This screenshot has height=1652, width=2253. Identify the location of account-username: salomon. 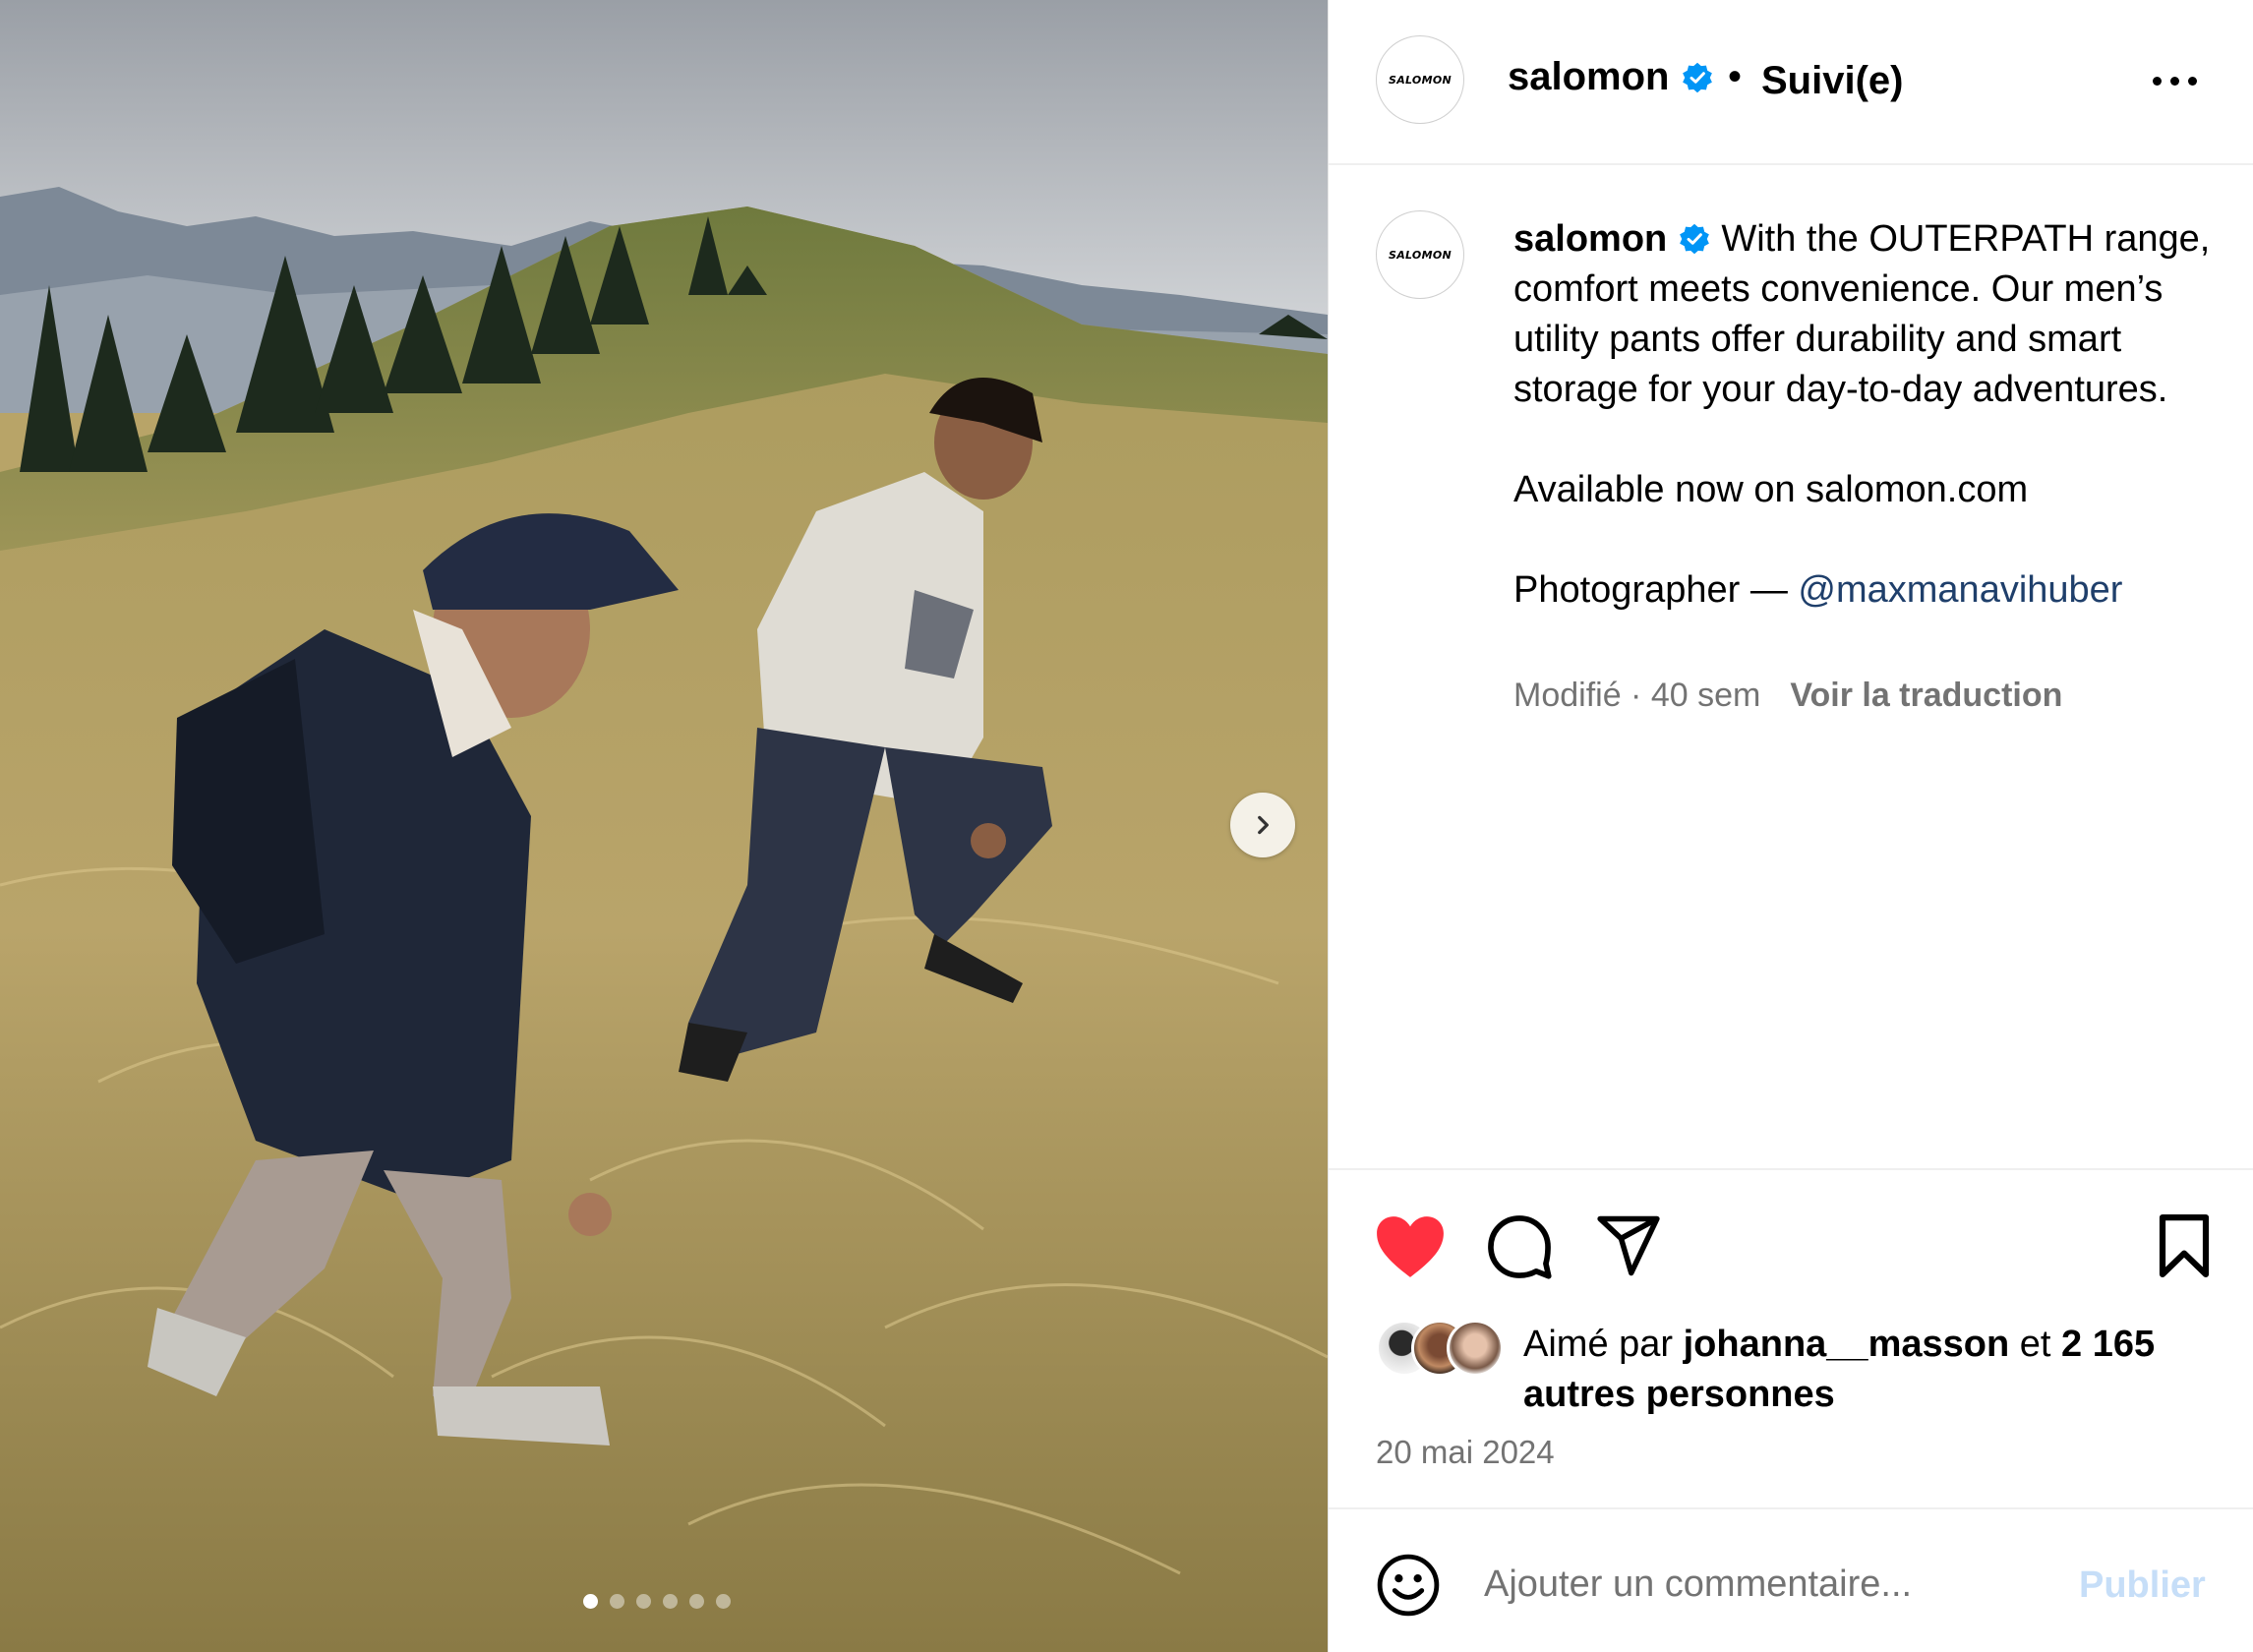
(1611, 77).